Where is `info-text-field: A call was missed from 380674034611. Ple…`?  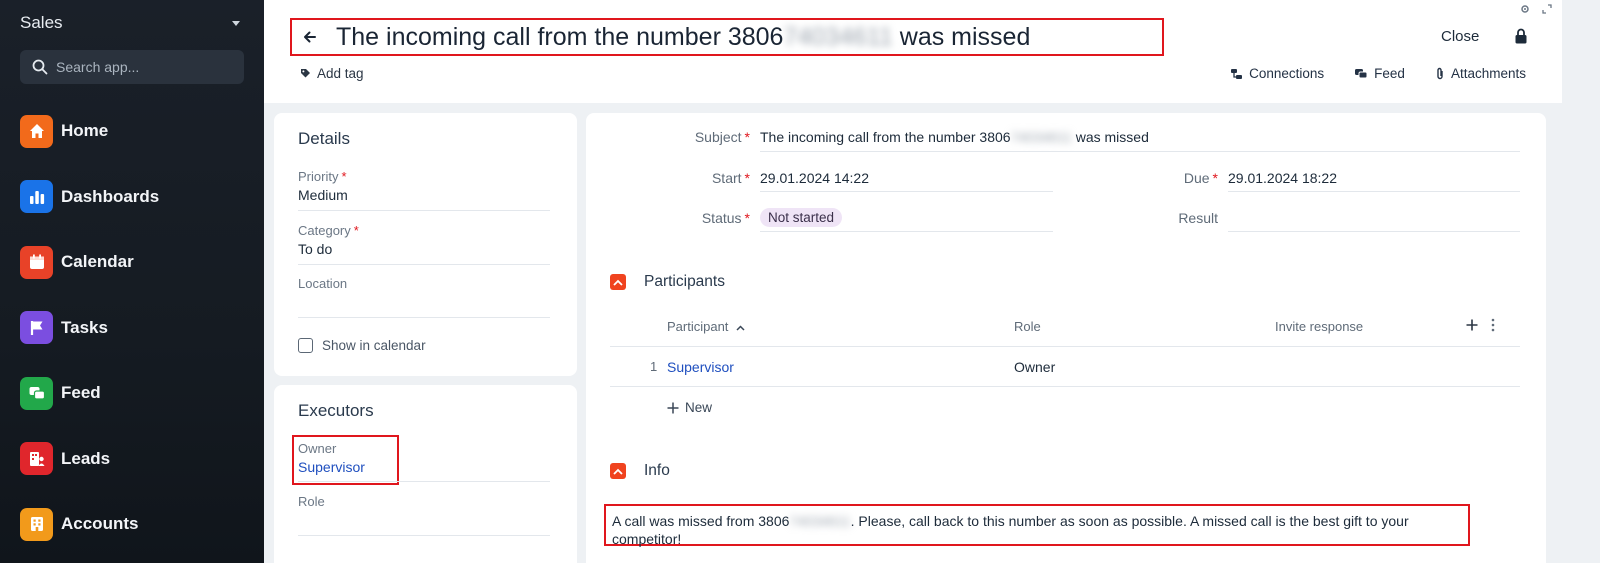 info-text-field: A call was missed from 380674034611. Ple… is located at coordinates (1037, 525).